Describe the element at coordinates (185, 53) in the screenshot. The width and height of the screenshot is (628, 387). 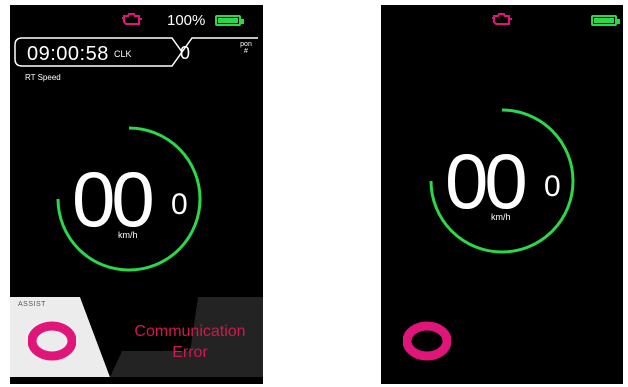
I see `counter-value: 0` at that location.